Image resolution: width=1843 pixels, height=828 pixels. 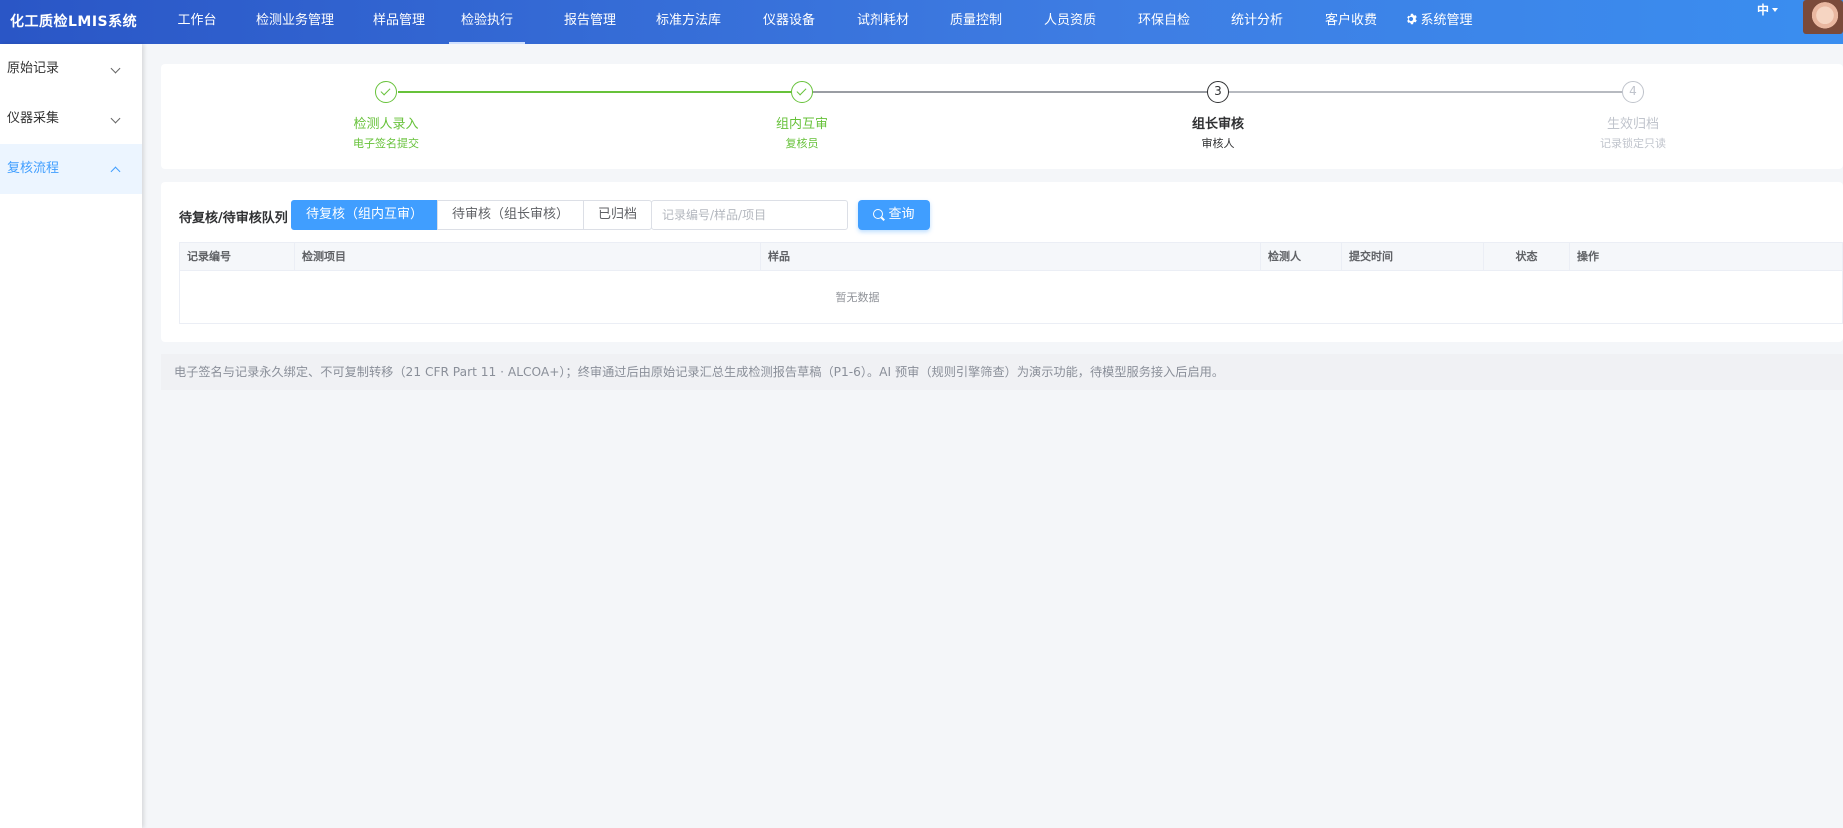 What do you see at coordinates (386, 124) in the screenshot?
I see `step-1-title: 检测人录入` at bounding box center [386, 124].